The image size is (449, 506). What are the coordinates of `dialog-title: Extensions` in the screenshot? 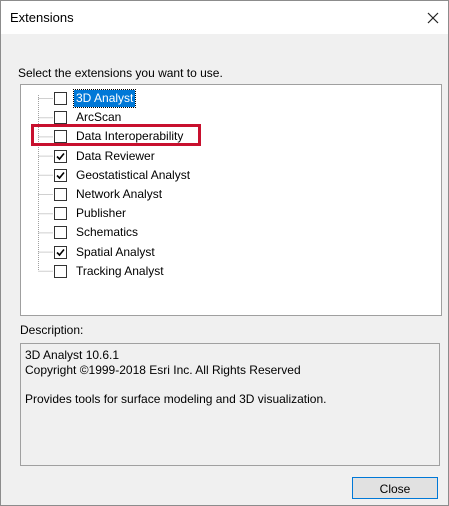 It's located at (42, 17).